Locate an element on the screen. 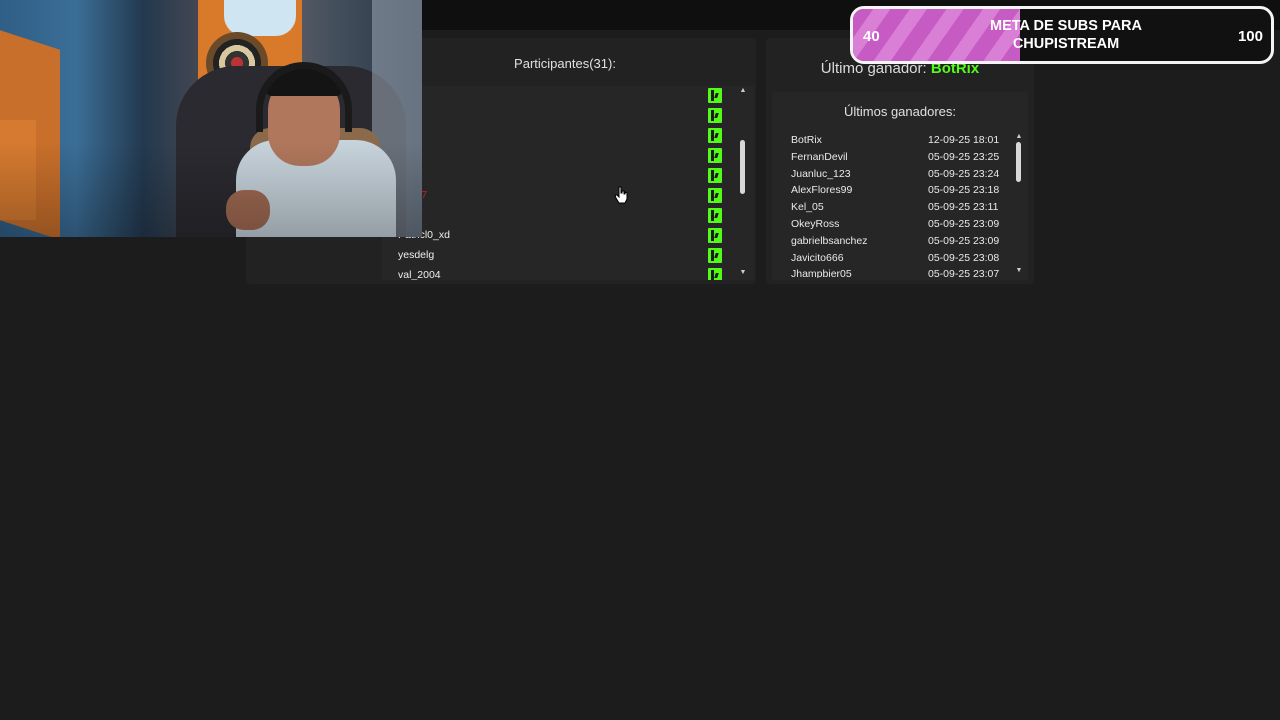 This screenshot has height=720, width=1280. winner-name: Jhampbier05 is located at coordinates (821, 273).